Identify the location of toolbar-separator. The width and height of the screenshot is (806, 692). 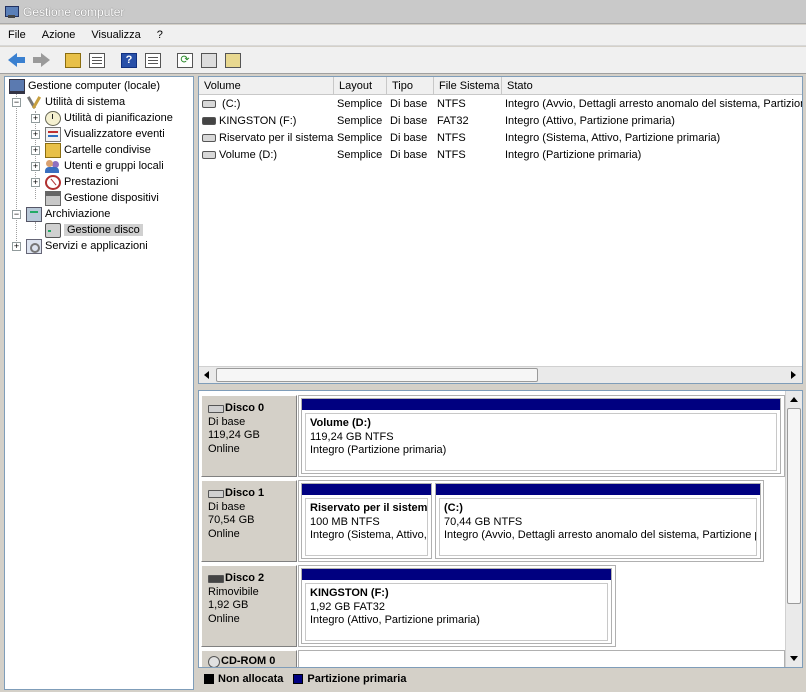
(57, 60).